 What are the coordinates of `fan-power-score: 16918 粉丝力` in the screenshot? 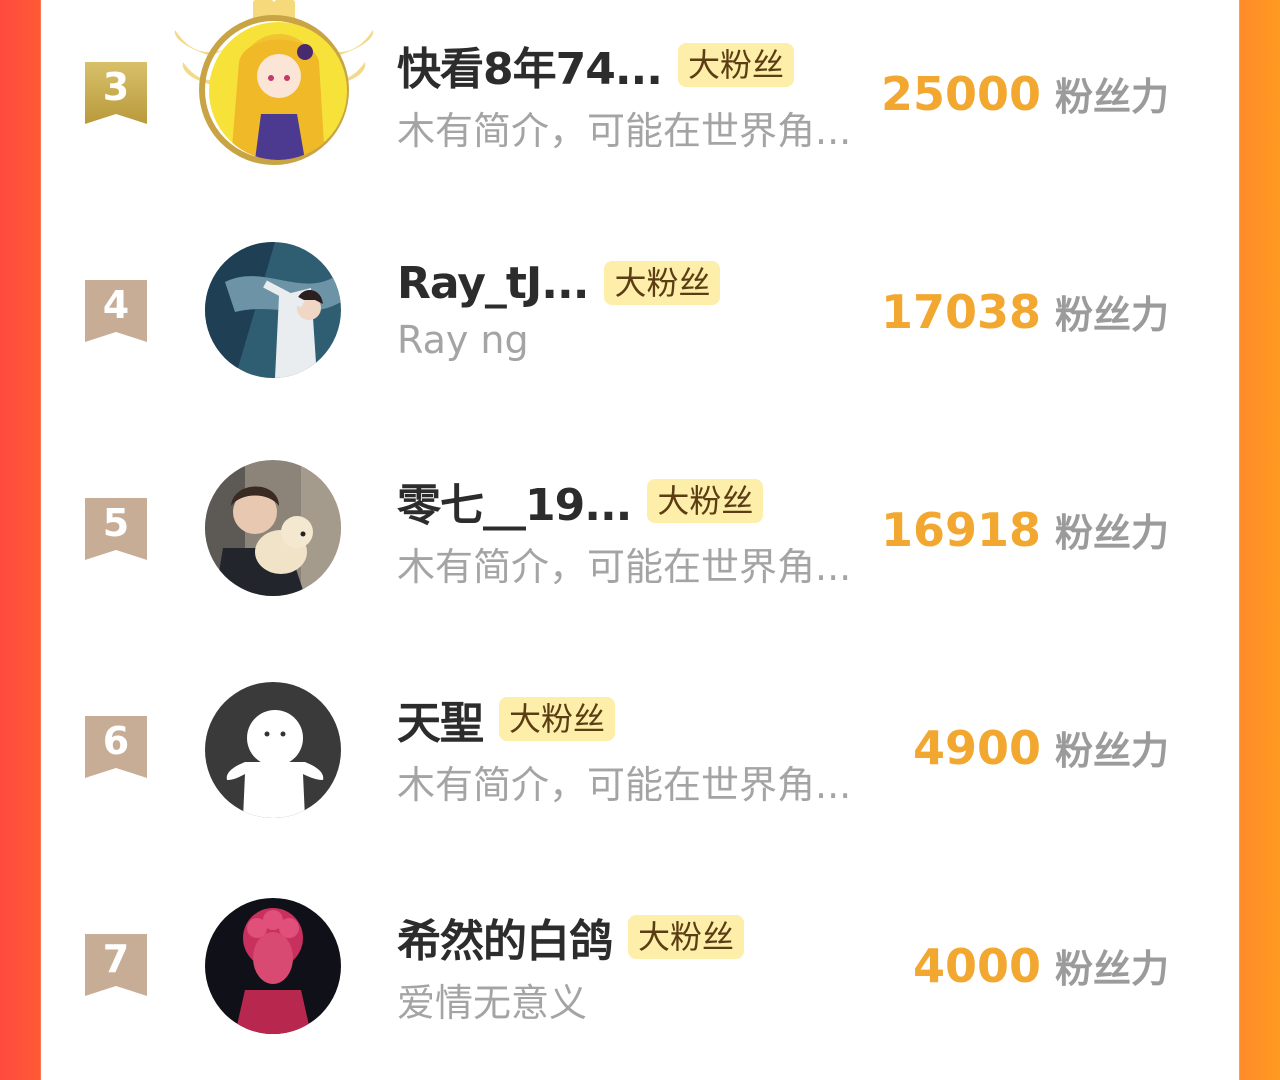 It's located at (1025, 529).